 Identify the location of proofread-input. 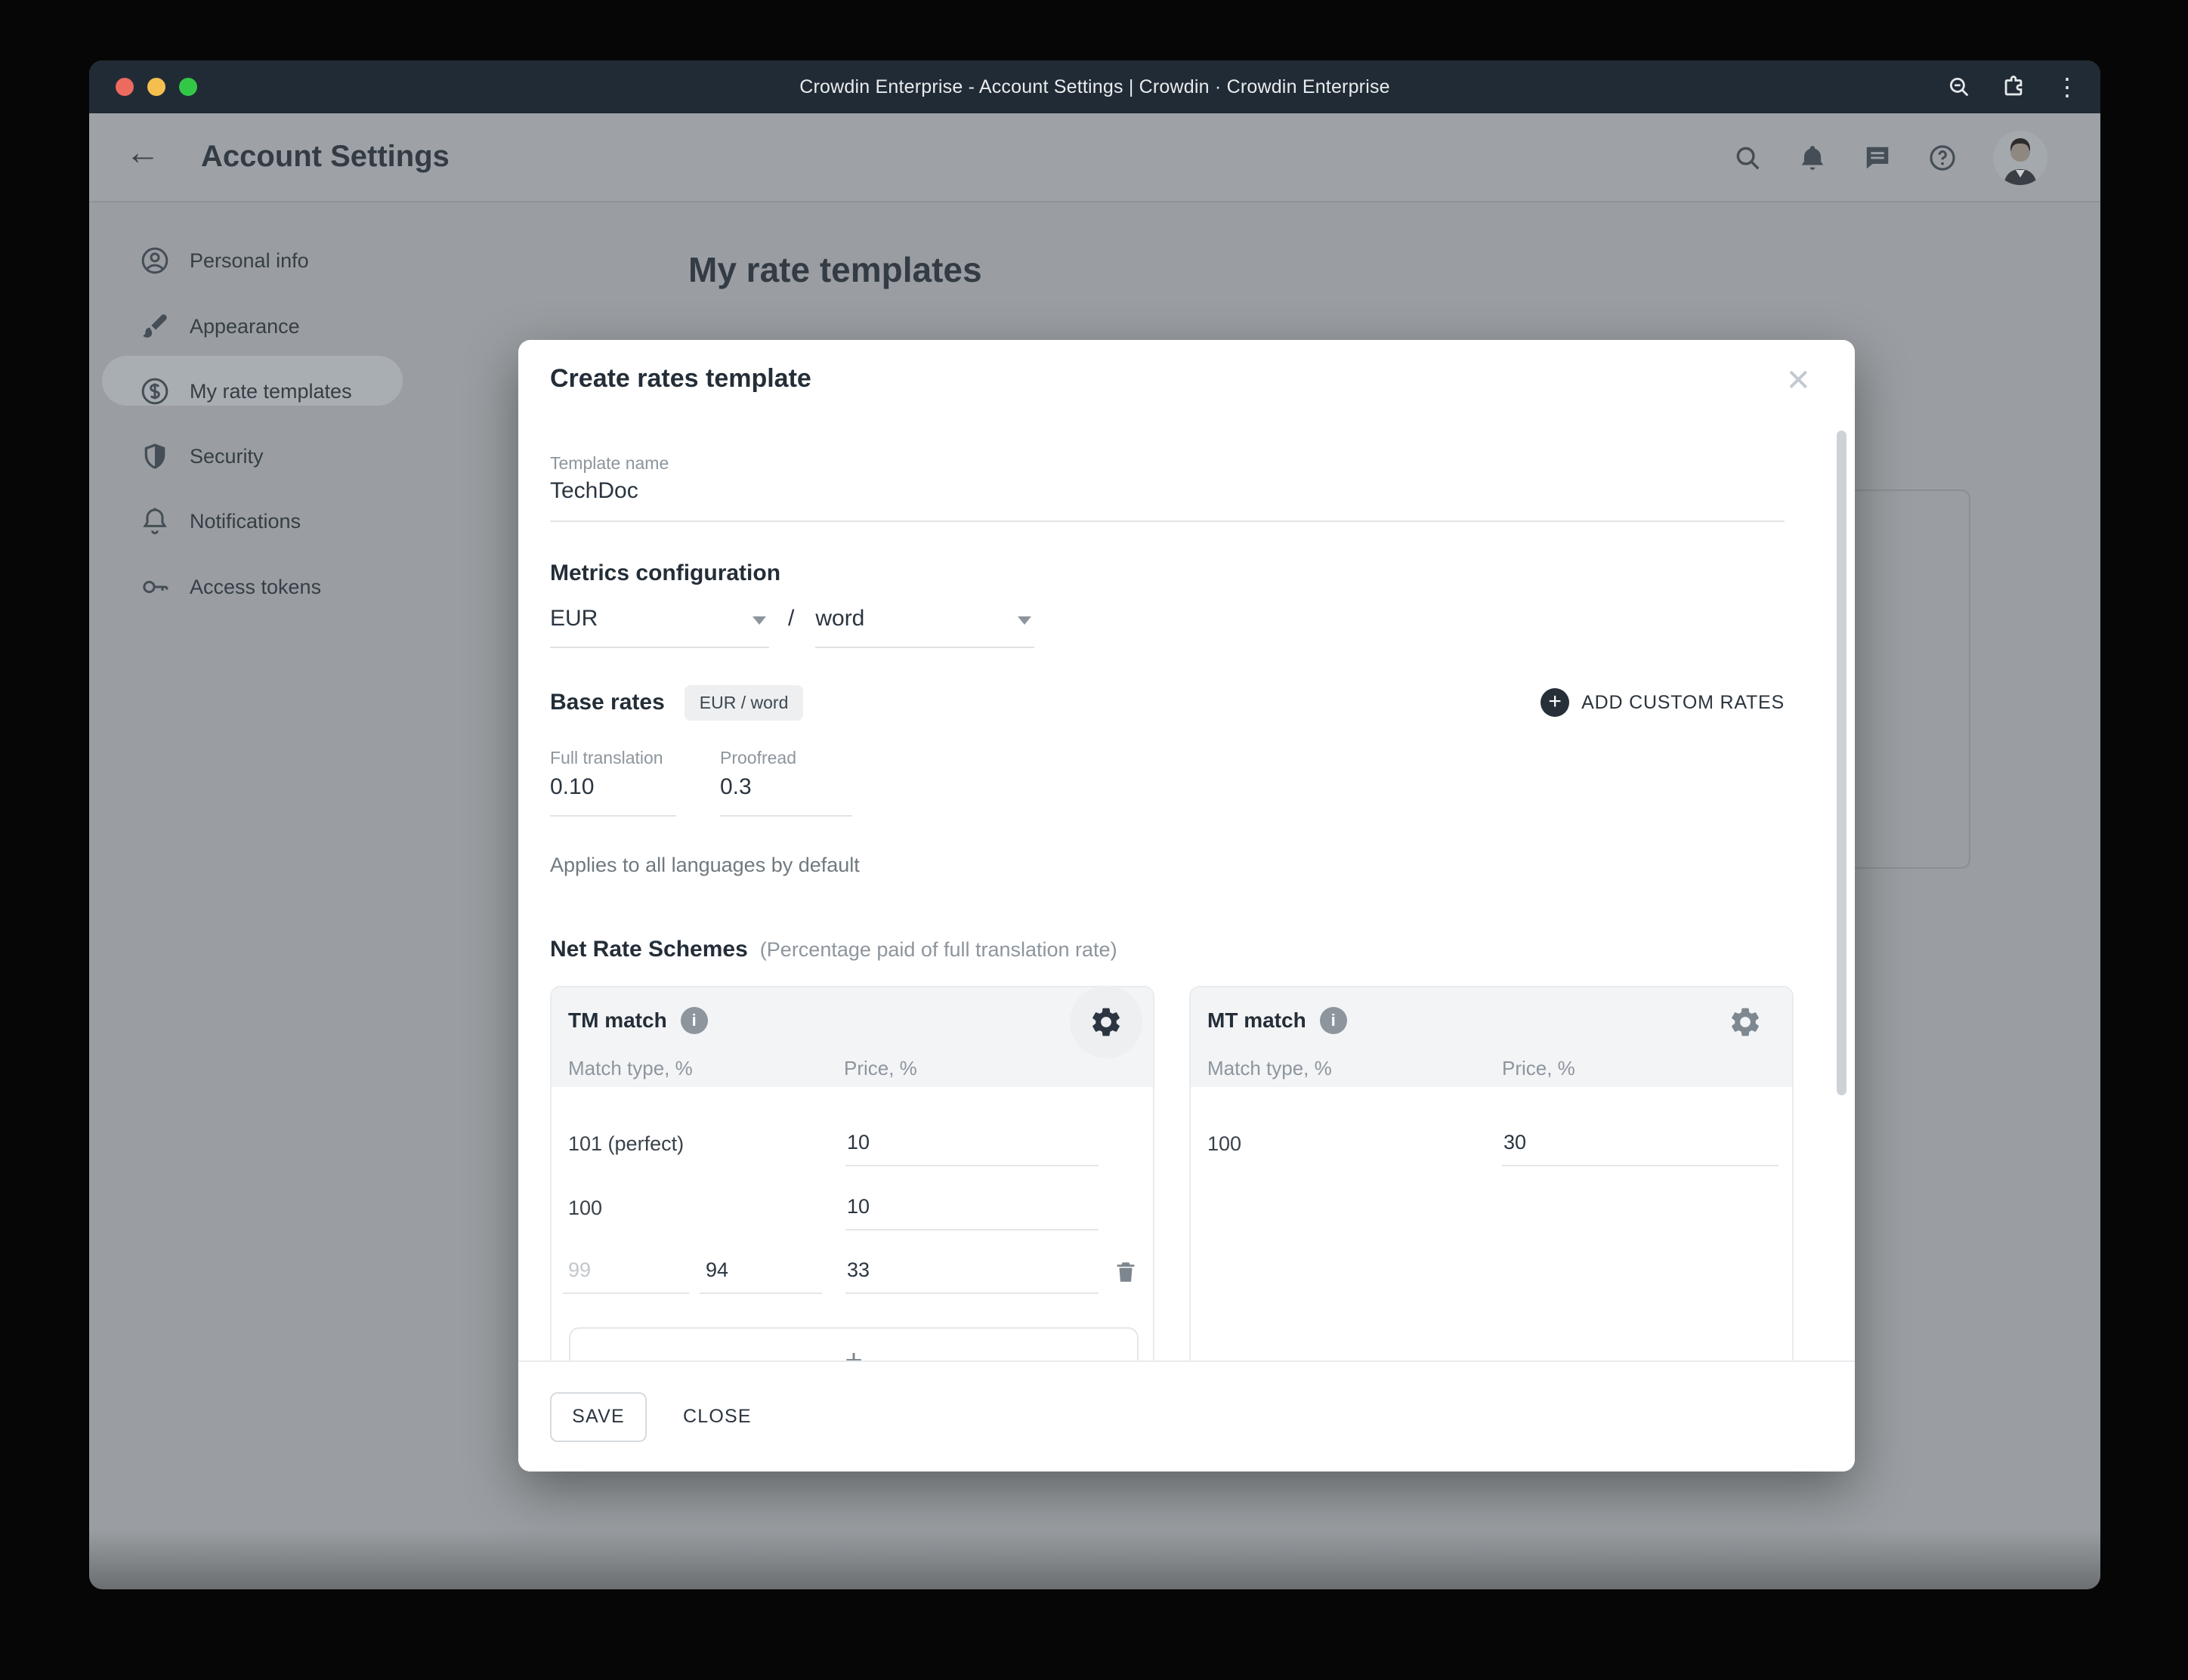
(786, 792).